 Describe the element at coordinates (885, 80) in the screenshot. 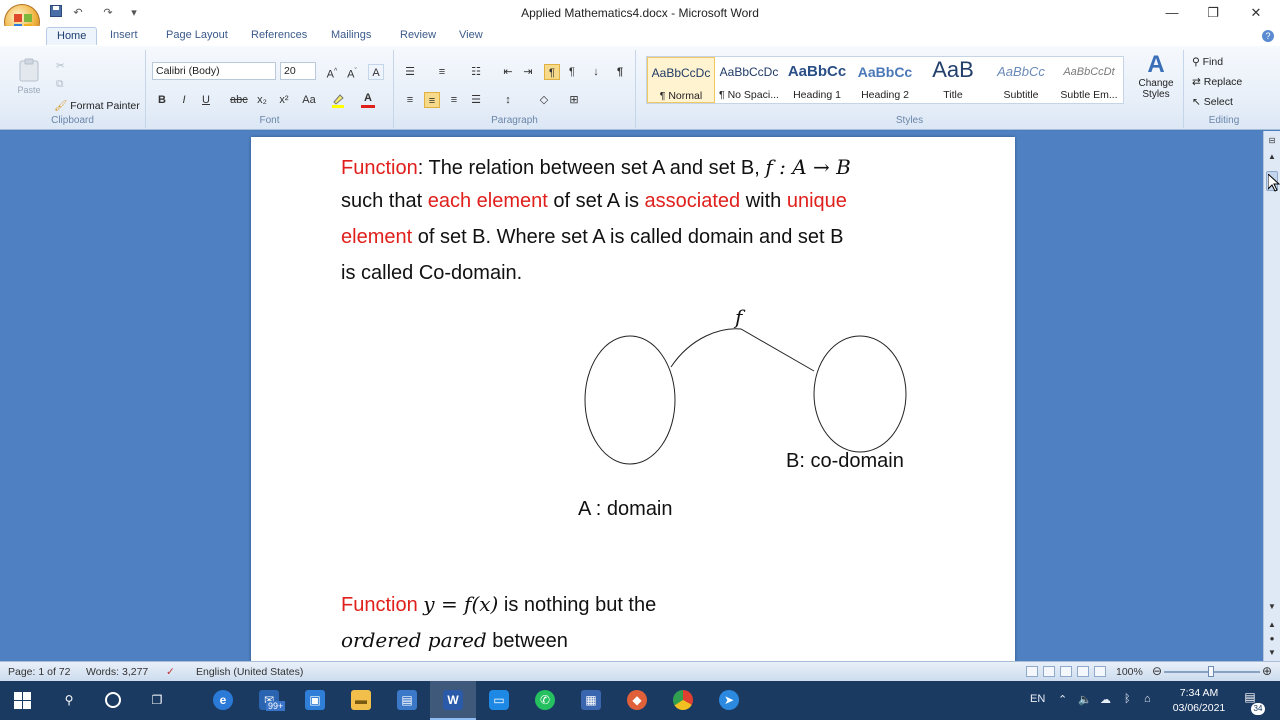

I see `style-heading-2: AaBbCc Heading 2` at that location.